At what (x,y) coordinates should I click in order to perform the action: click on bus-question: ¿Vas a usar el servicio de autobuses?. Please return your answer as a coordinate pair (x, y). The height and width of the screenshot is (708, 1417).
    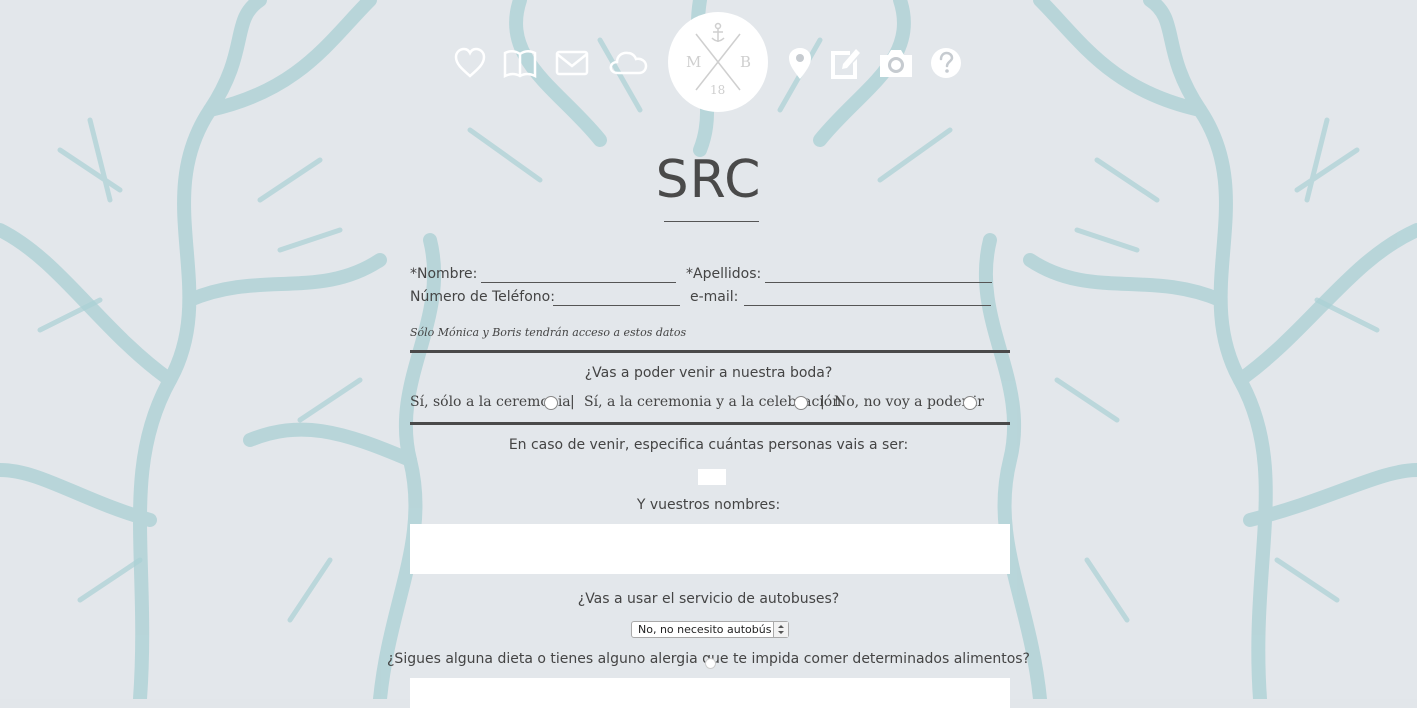
    Looking at the image, I should click on (708, 599).